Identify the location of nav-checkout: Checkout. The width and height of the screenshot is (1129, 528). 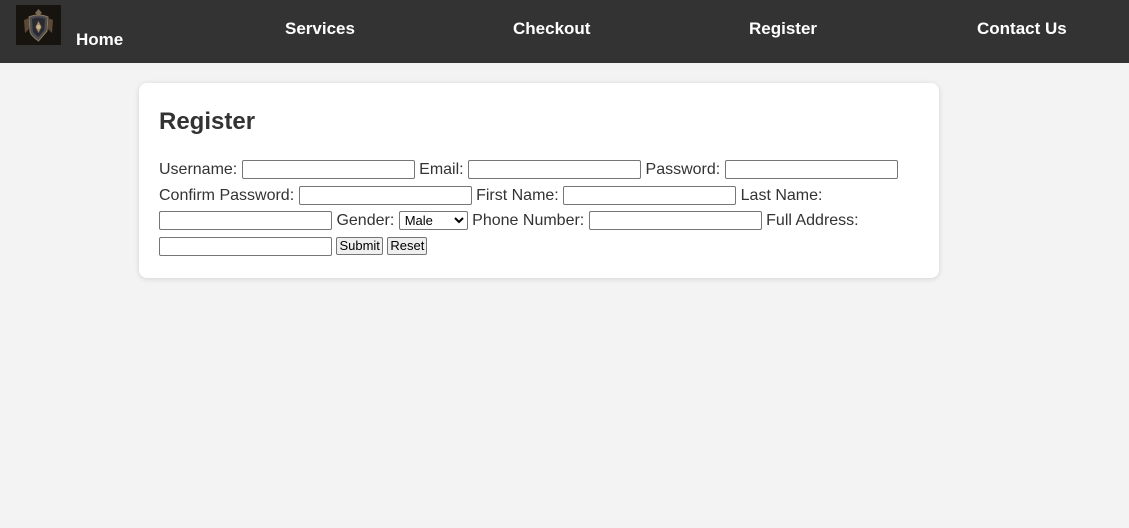
(551, 29).